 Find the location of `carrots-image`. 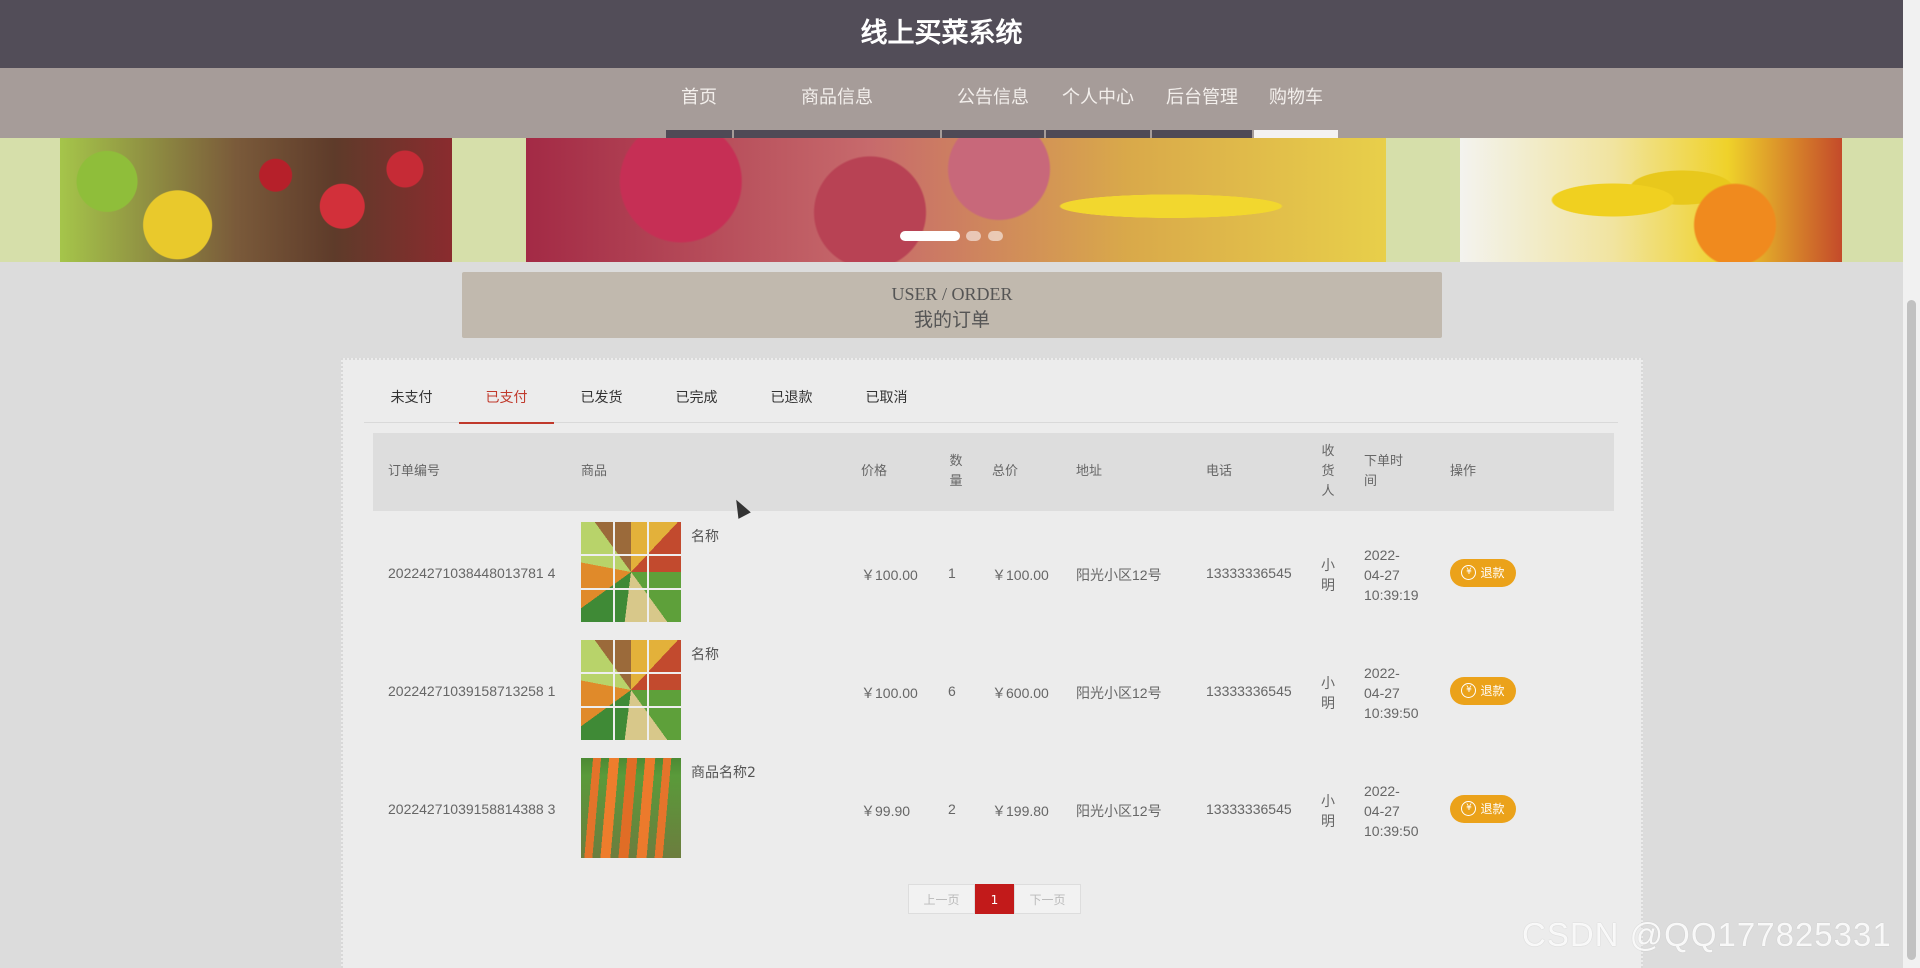

carrots-image is located at coordinates (631, 808).